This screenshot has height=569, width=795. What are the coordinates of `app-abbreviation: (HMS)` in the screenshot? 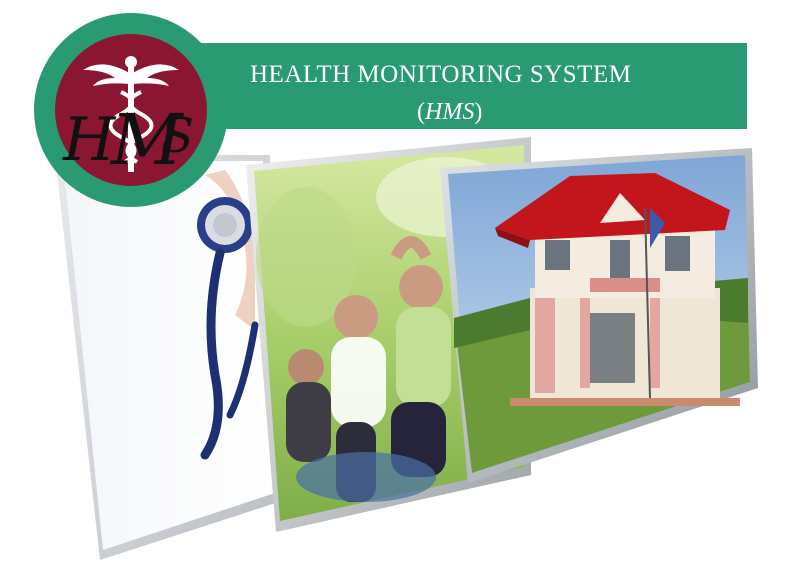 It's located at (449, 112).